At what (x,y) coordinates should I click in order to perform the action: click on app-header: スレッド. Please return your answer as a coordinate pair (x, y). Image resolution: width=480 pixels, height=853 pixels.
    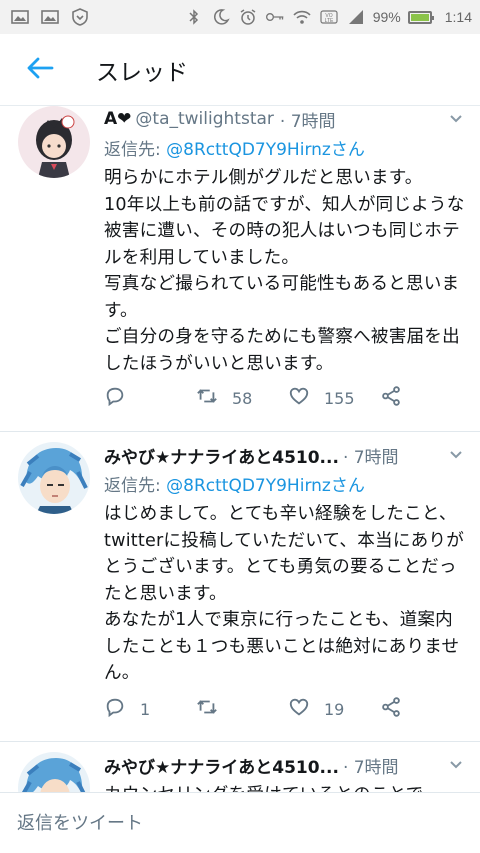
    Looking at the image, I should click on (240, 70).